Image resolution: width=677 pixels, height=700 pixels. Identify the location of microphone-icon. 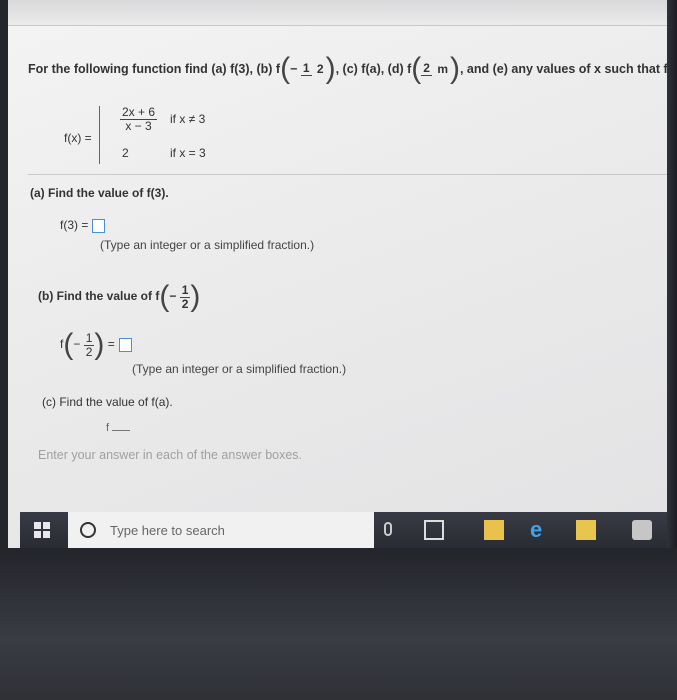
(388, 529).